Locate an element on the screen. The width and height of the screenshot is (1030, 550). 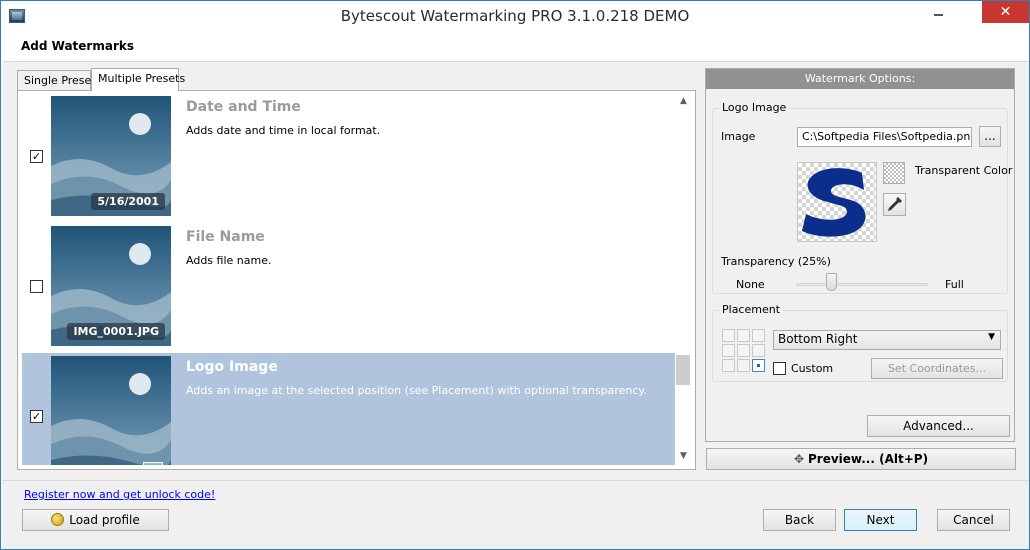
custom-label: Custom is located at coordinates (812, 368).